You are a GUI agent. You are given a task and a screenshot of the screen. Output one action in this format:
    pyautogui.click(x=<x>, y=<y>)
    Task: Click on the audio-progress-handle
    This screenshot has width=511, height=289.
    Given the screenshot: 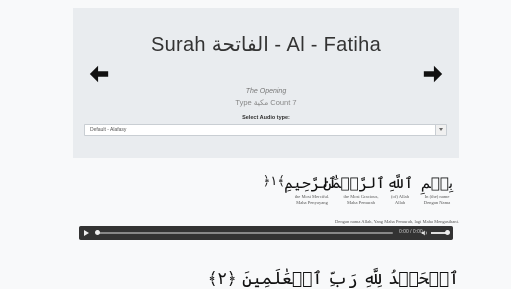 What is the action you would take?
    pyautogui.click(x=97, y=232)
    